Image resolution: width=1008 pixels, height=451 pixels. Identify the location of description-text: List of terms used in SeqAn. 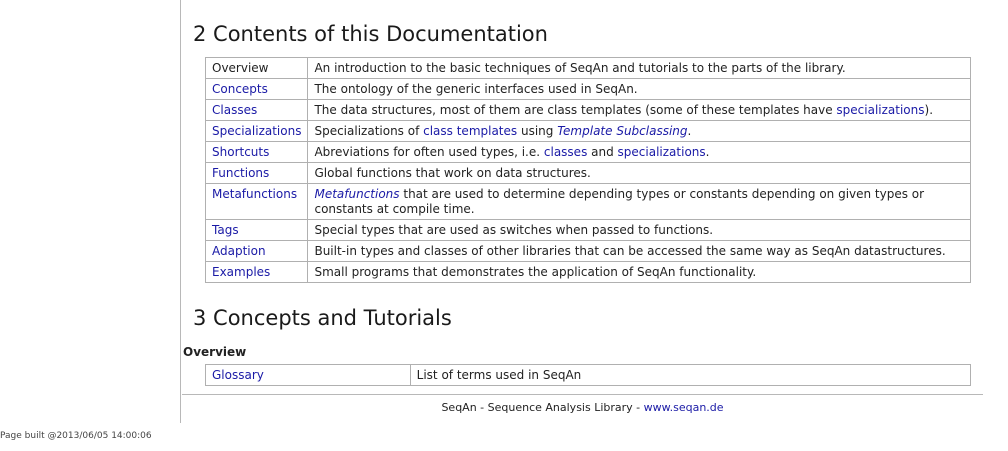
(499, 375).